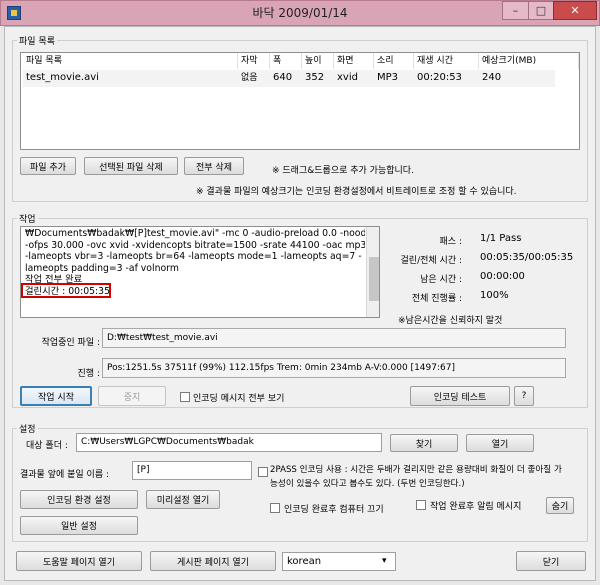 The width and height of the screenshot is (600, 585). Describe the element at coordinates (343, 171) in the screenshot. I see `drag-drop-hint: ※ 드래그&드롭으로 추가 가능합니다.` at that location.